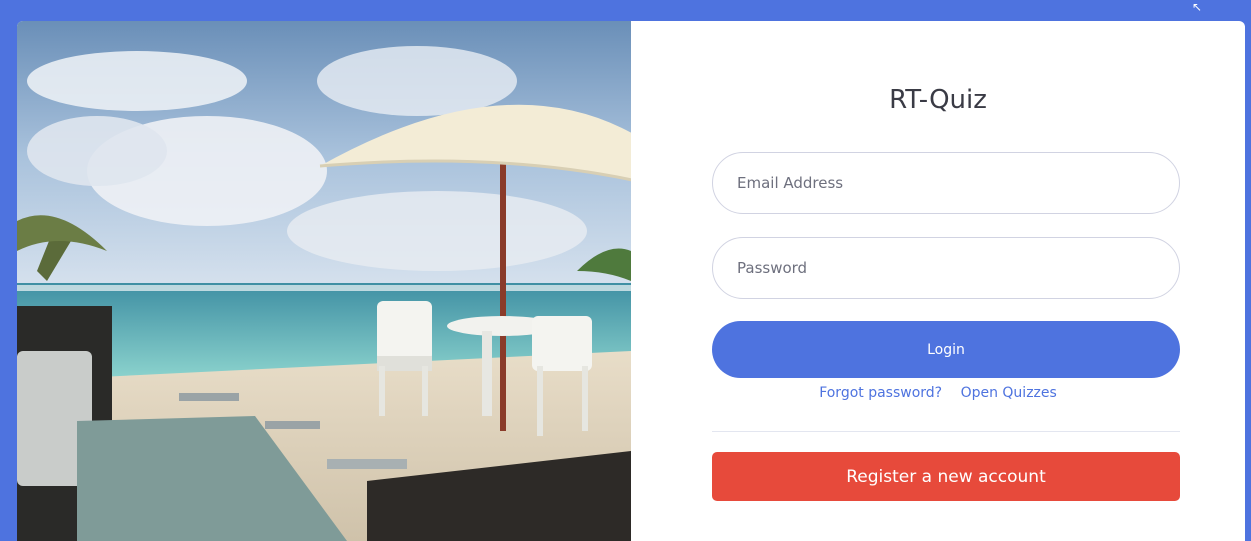 The height and width of the screenshot is (541, 1251). Describe the element at coordinates (946, 349) in the screenshot. I see `login-button: Login` at that location.